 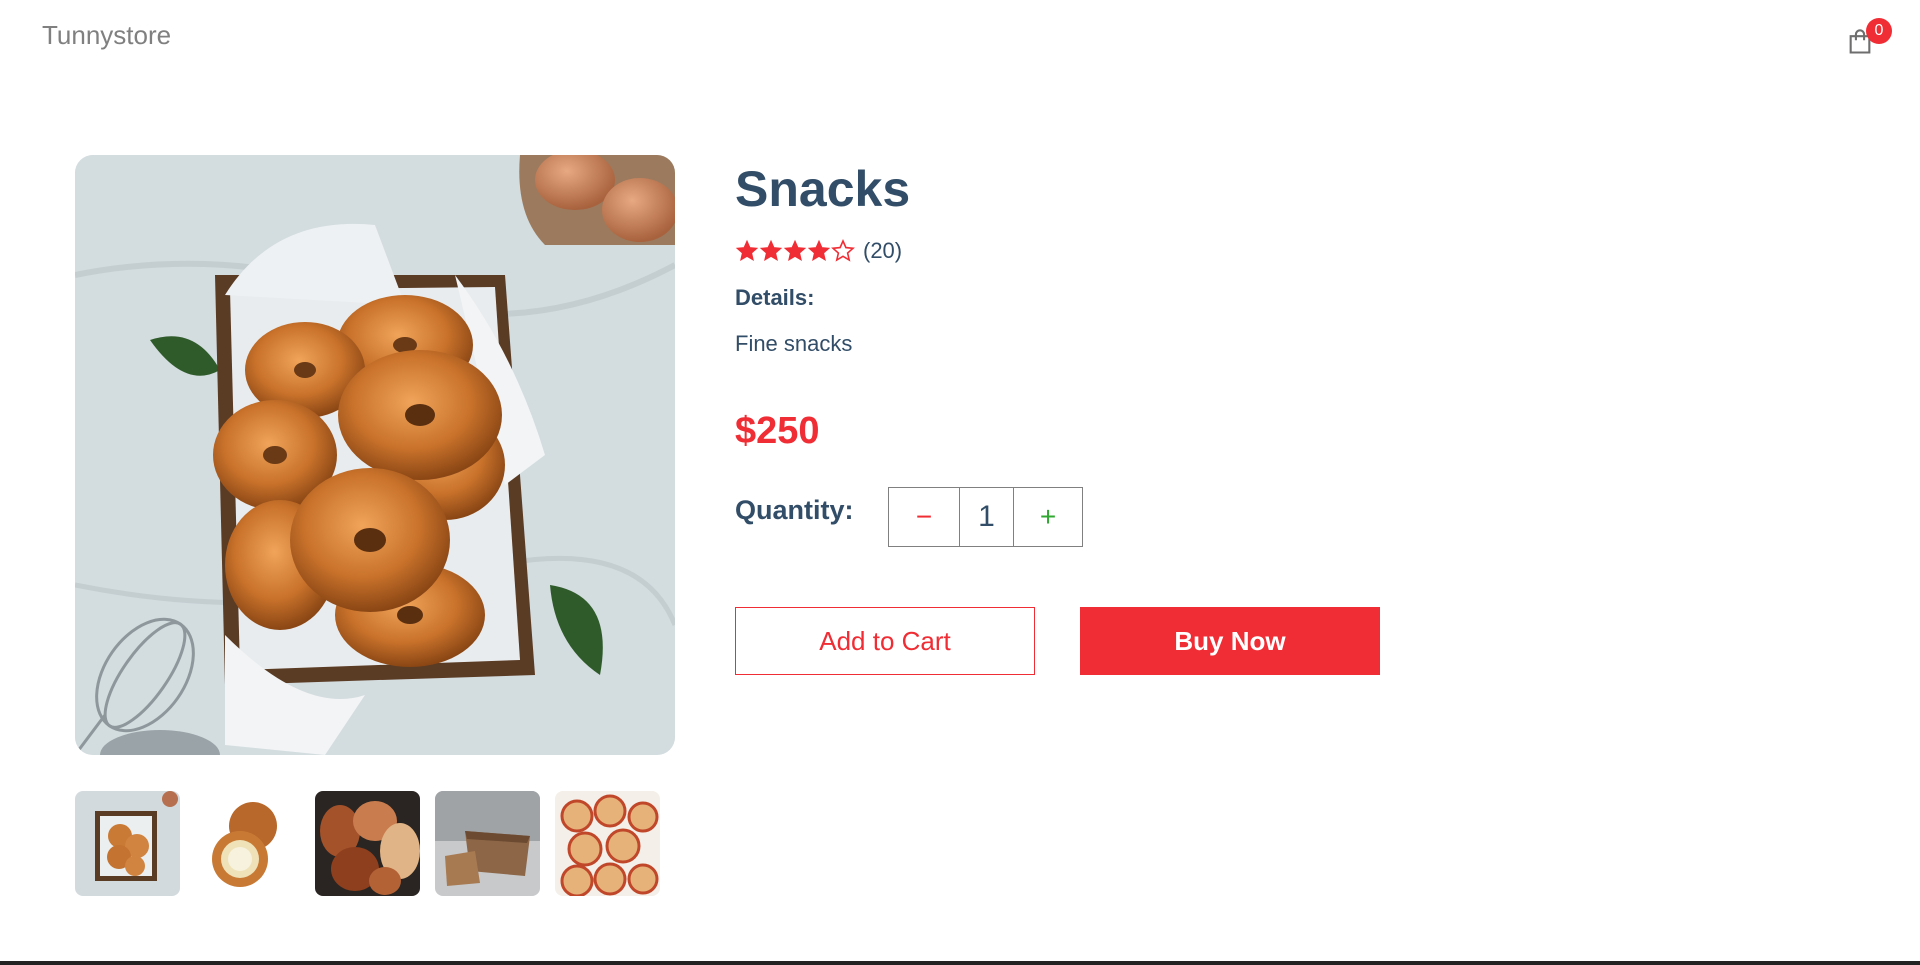 I want to click on decrease-quantity-button: −, so click(x=924, y=517).